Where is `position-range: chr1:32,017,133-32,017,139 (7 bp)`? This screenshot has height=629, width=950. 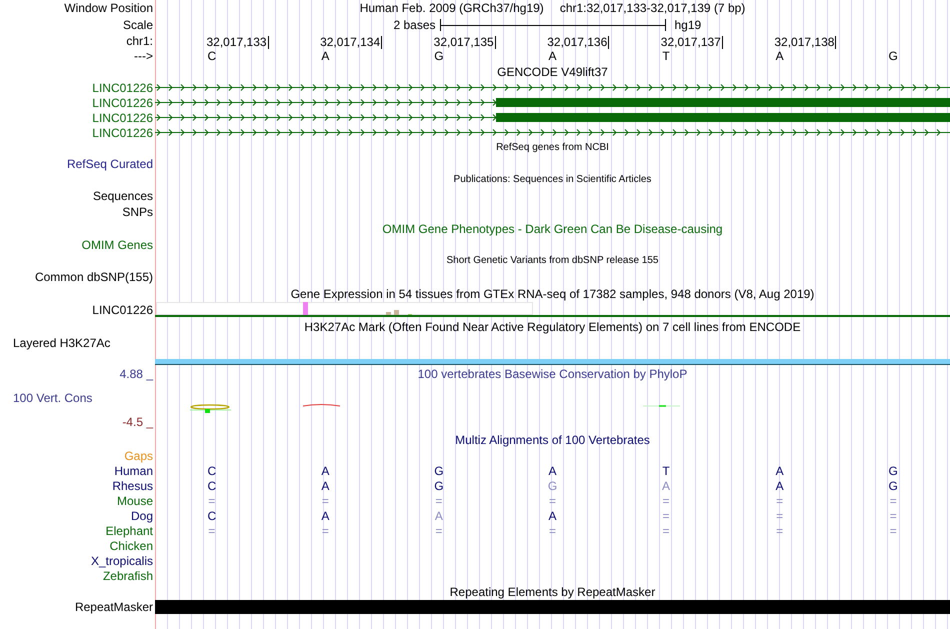
position-range: chr1:32,017,133-32,017,139 (7 bp) is located at coordinates (653, 8).